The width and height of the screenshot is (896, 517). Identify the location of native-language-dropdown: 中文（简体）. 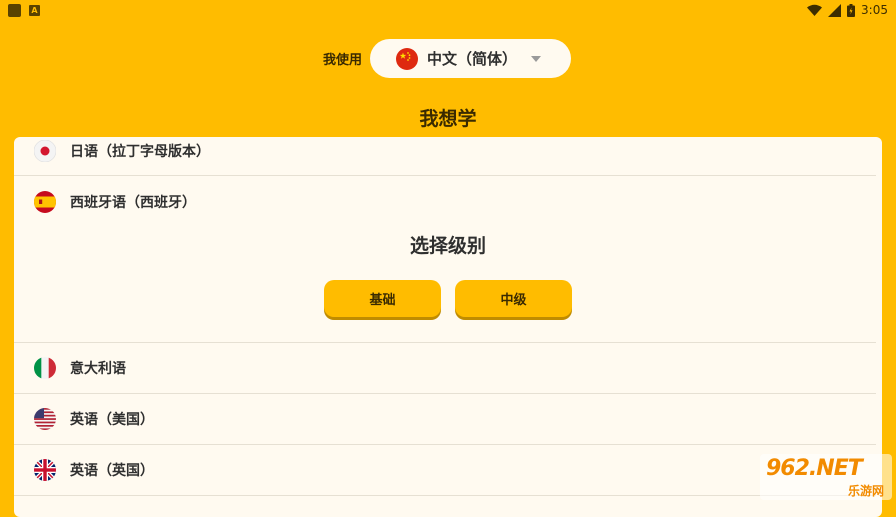
(471, 58).